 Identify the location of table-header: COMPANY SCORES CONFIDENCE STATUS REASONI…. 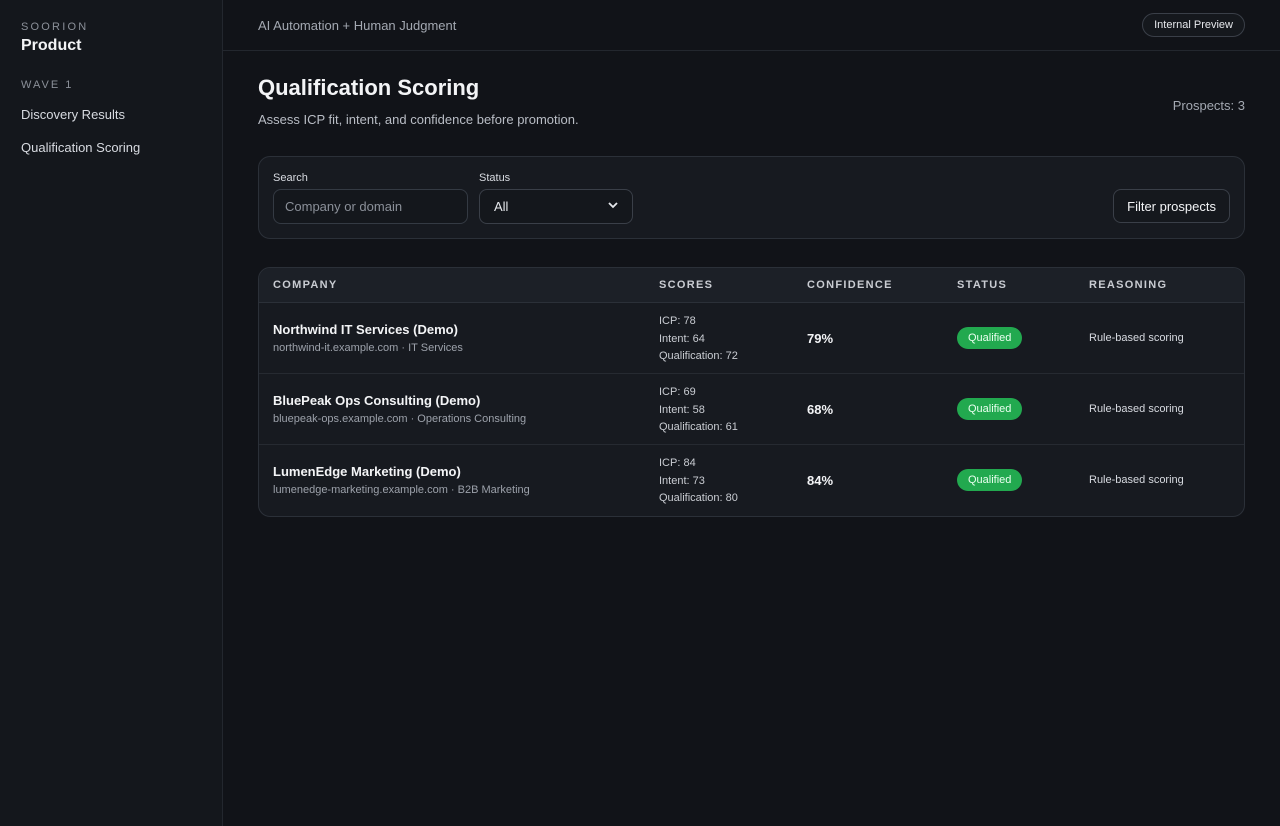
(751, 285).